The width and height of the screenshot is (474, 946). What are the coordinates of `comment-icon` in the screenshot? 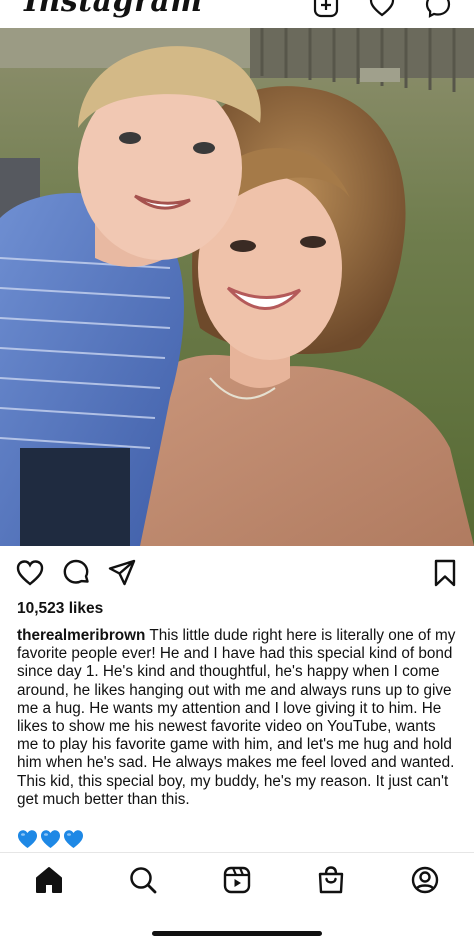 It's located at (76, 573).